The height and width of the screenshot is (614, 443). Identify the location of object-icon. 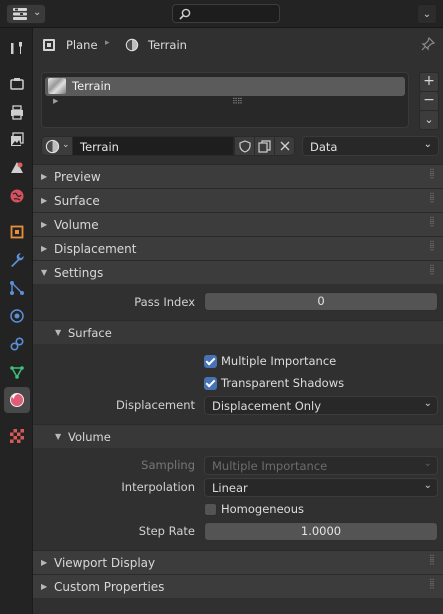
(49, 45).